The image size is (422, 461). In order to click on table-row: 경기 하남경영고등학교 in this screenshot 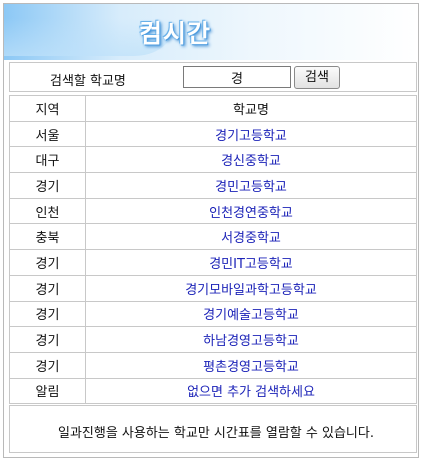, I will do `click(213, 339)`.